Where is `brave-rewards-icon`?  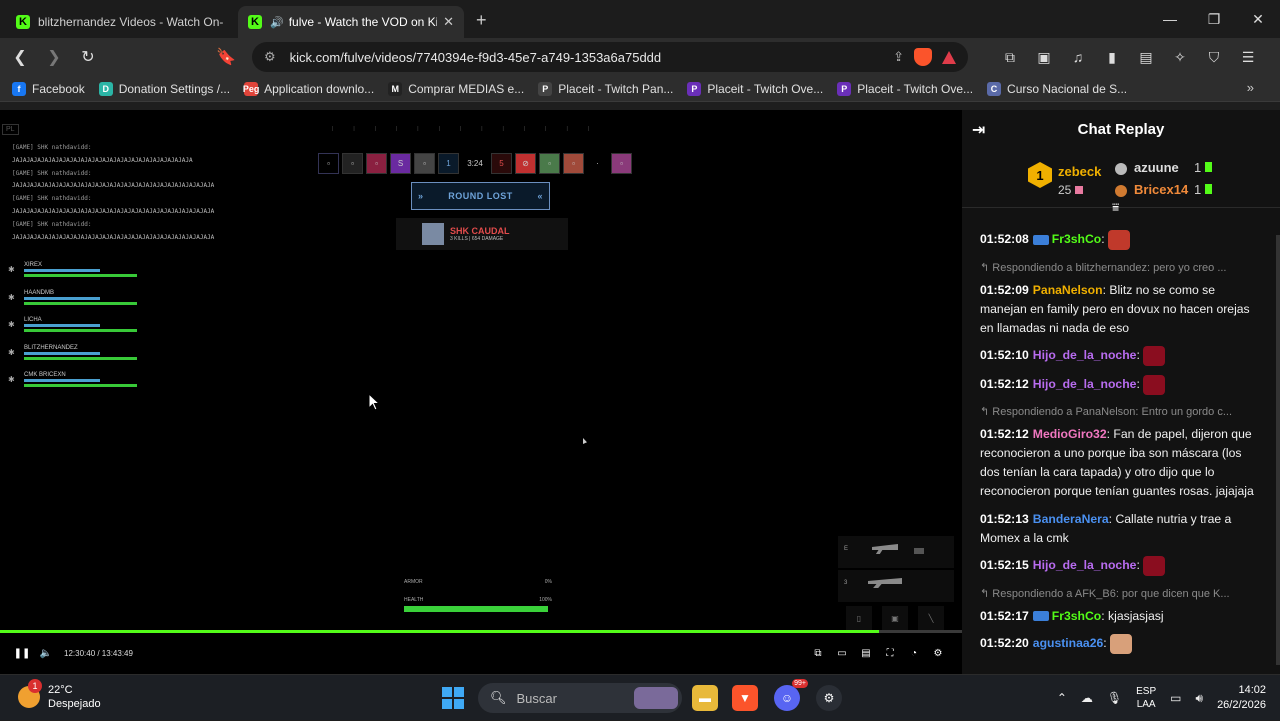 brave-rewards-icon is located at coordinates (949, 57).